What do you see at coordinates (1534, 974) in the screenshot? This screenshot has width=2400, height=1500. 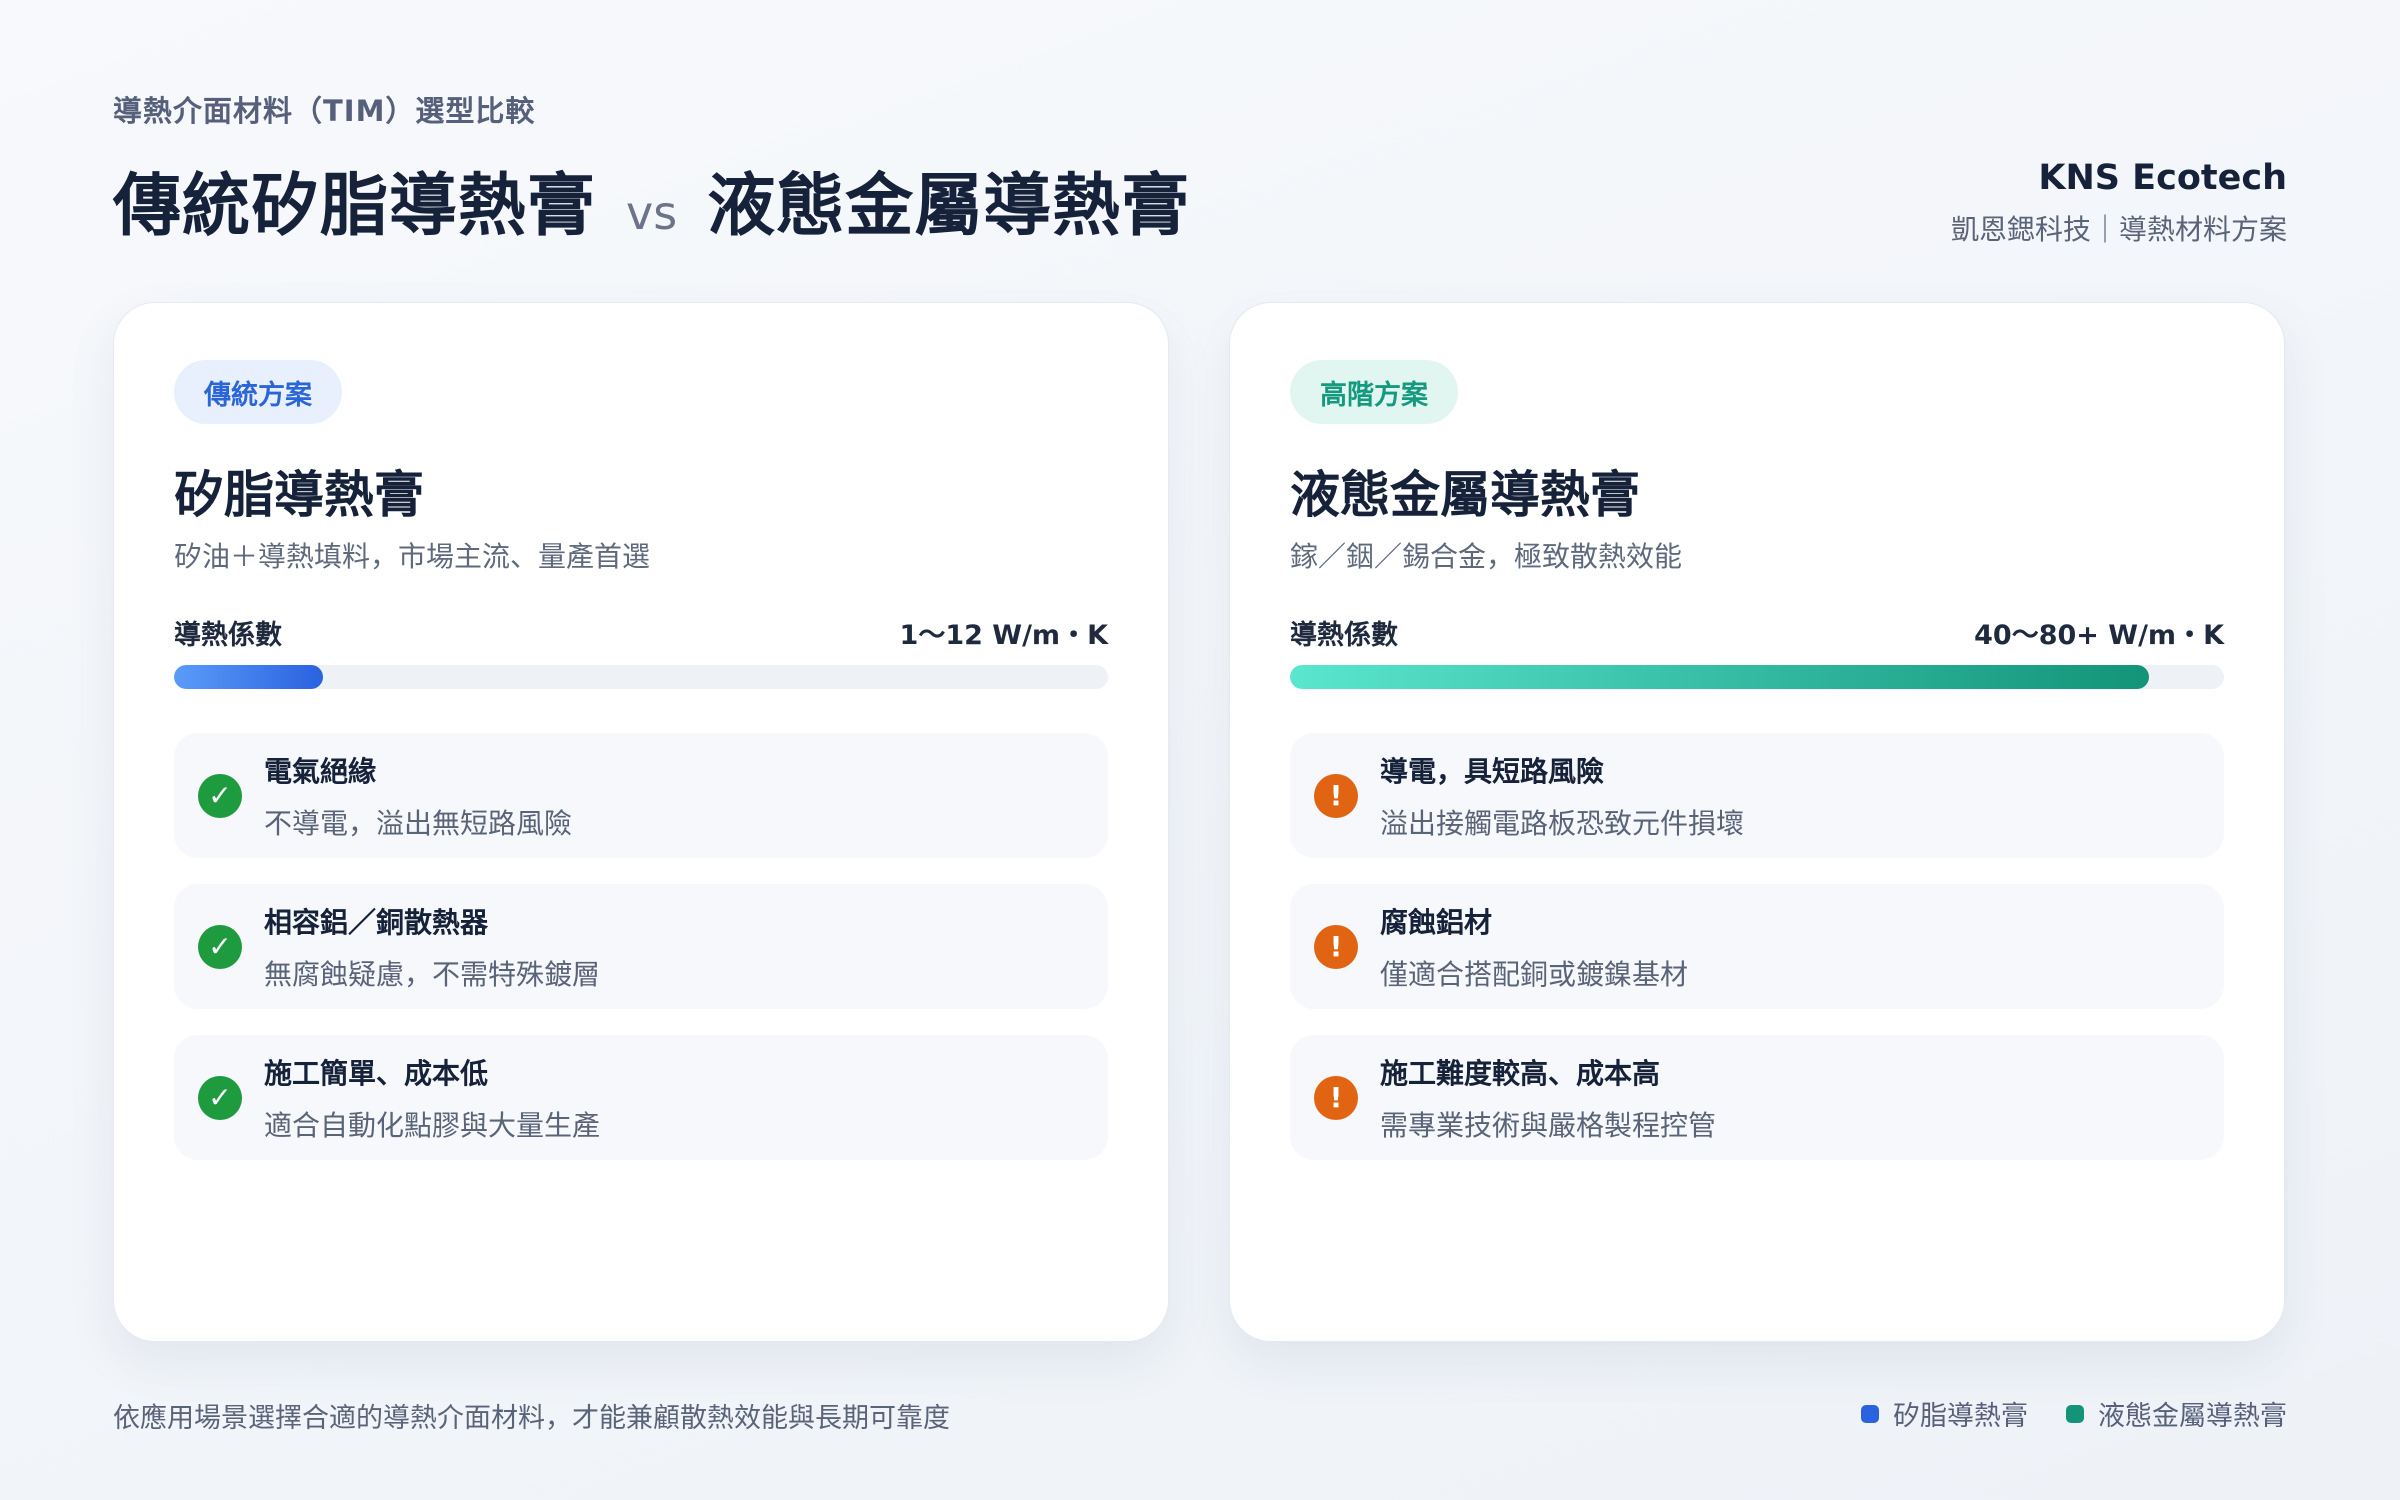 I see `feature-subtitle: 僅適合搭配銅或鍍鎳基材` at bounding box center [1534, 974].